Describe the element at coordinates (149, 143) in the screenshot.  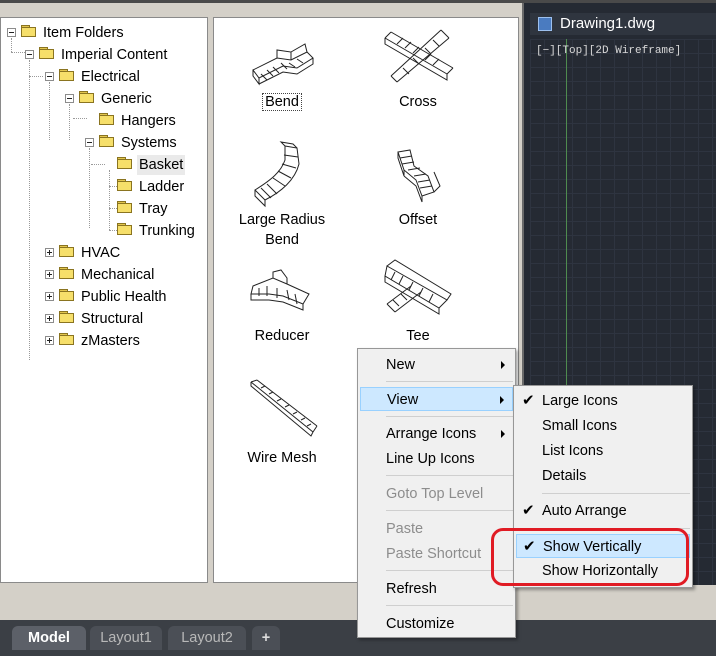
I see `tree-node-label: Systems` at that location.